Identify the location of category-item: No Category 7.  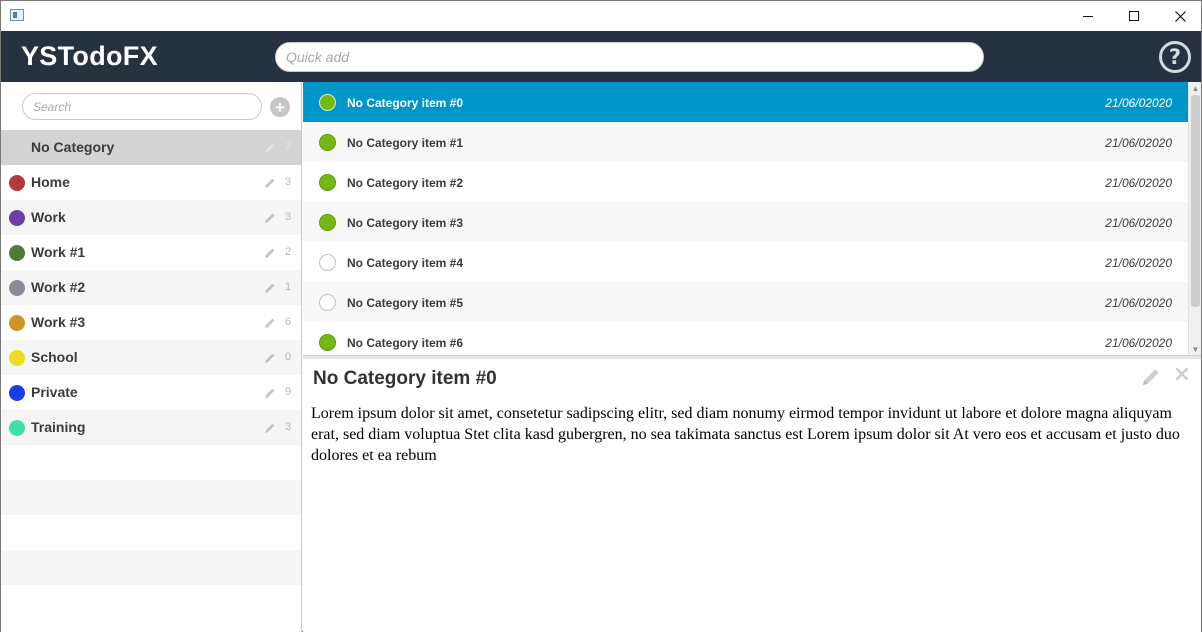
(151, 147).